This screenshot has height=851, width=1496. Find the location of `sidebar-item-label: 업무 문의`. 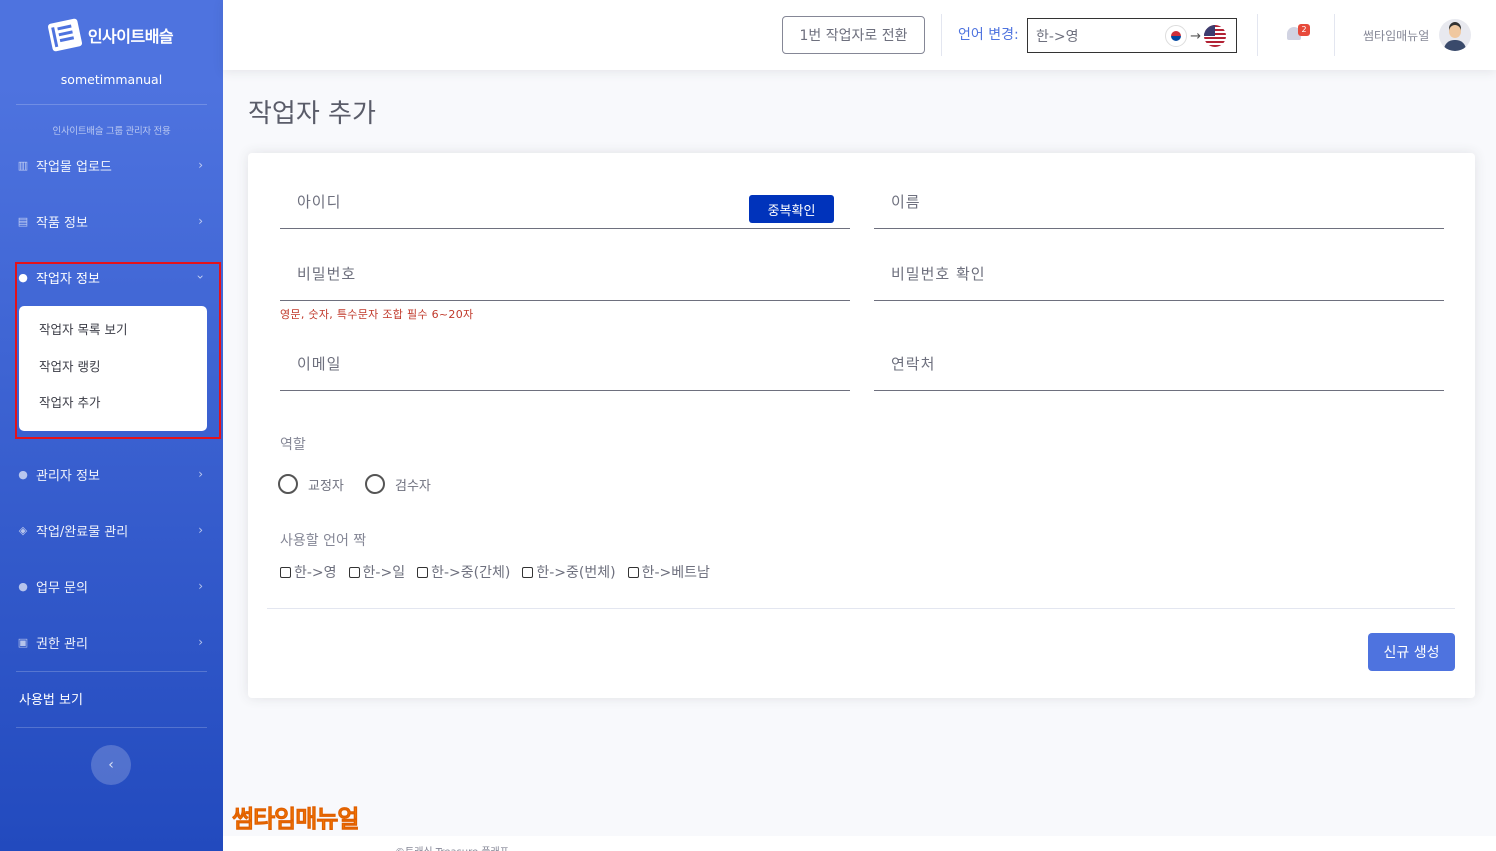

sidebar-item-label: 업무 문의 is located at coordinates (62, 588).